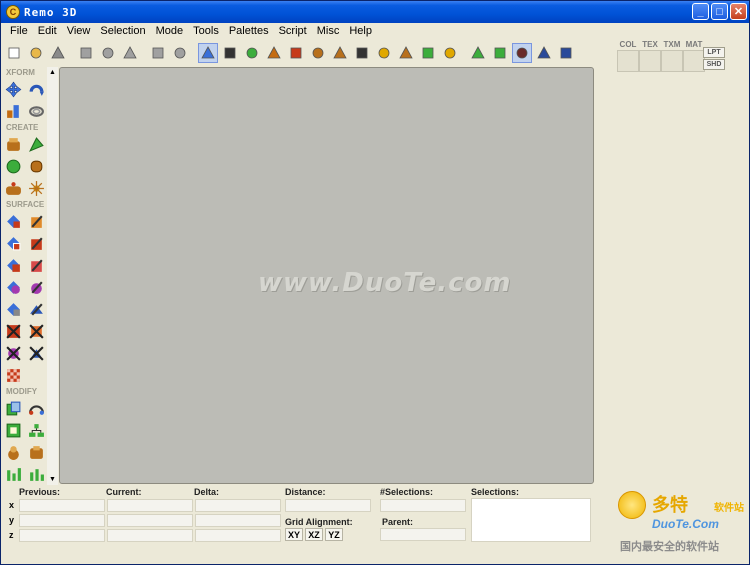  Describe the element at coordinates (58, 53) in the screenshot. I see `save-button` at that location.